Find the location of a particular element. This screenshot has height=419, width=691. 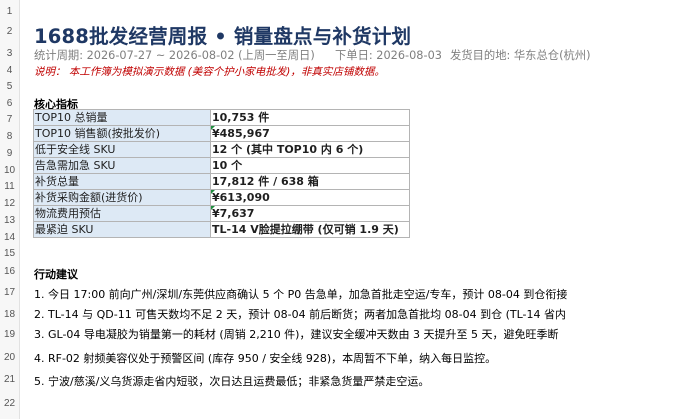

kpi-row: 补货采购金额(进货价) ¥613,090 is located at coordinates (221, 197).